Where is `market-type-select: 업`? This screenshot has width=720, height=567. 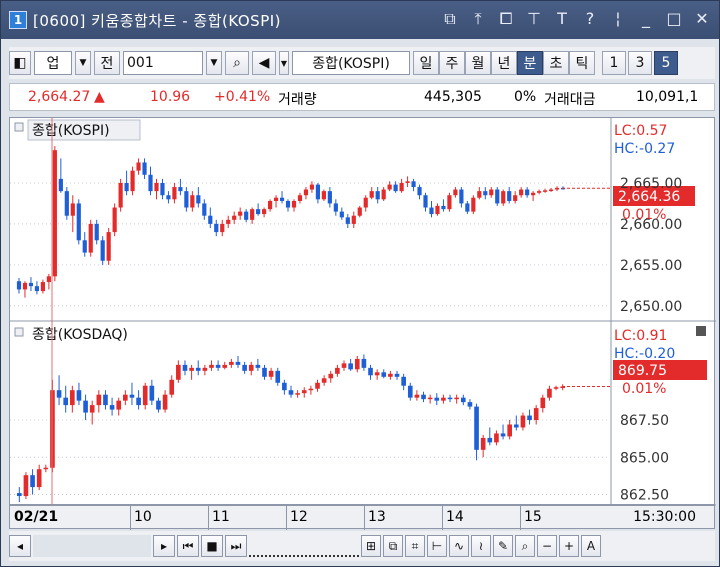 market-type-select: 업 is located at coordinates (53, 63).